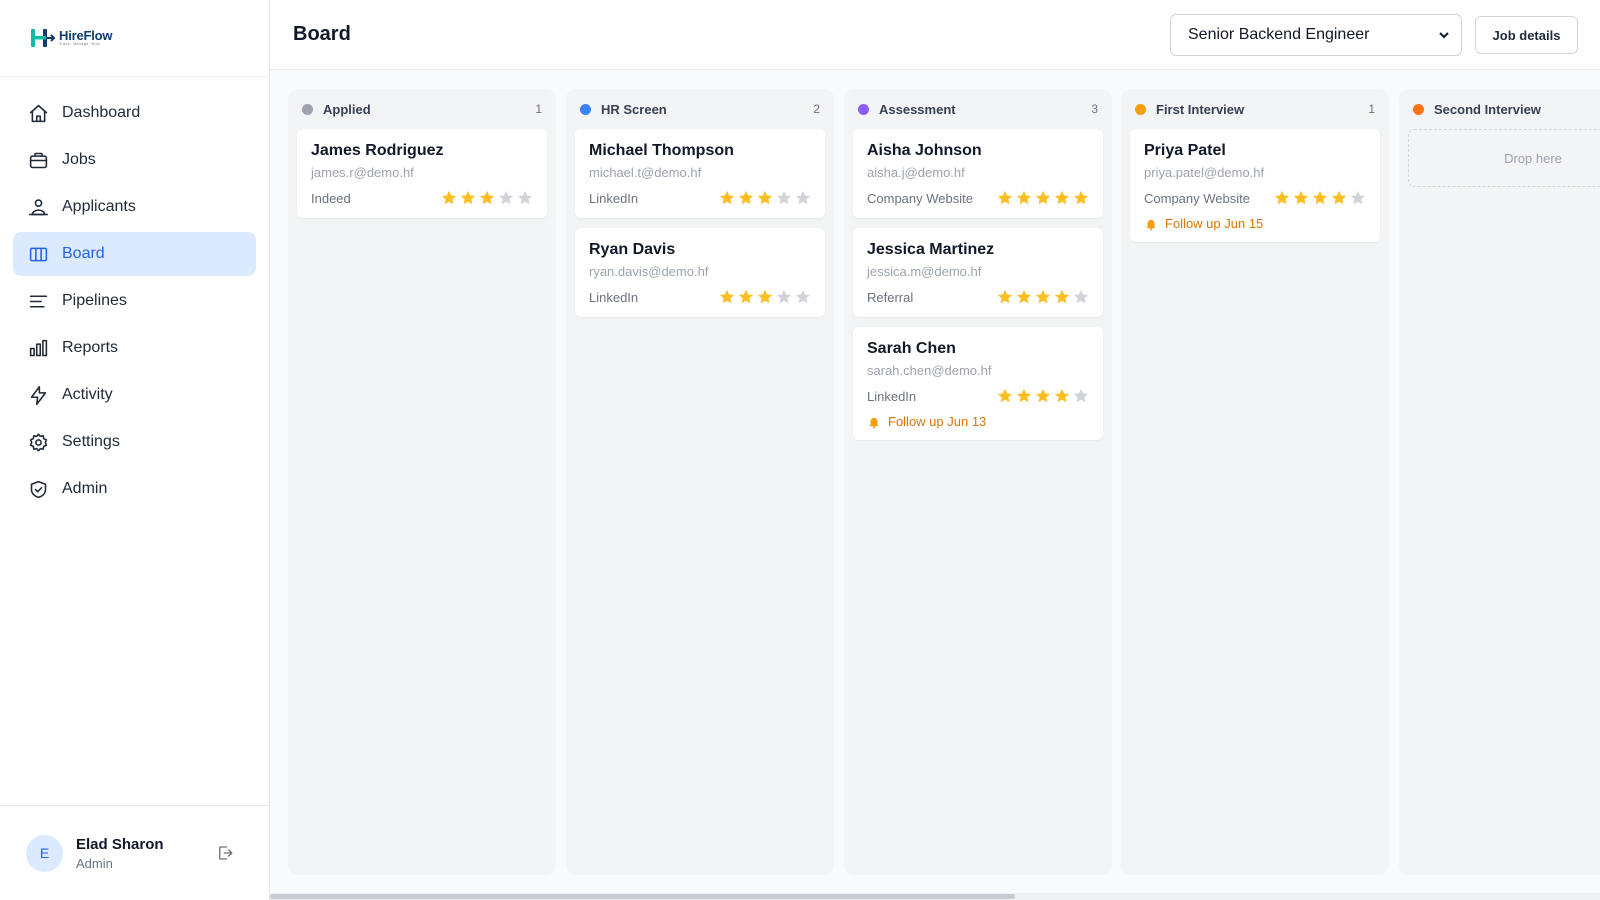 This screenshot has height=900, width=1600. I want to click on sidebar-item-board: Board, so click(134, 254).